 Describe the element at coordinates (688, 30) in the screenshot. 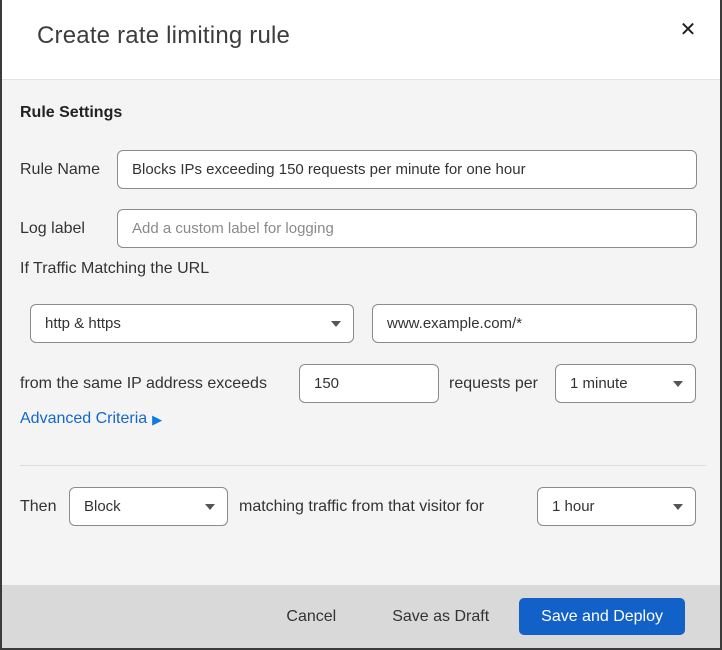

I see `close-icon: ✕` at that location.